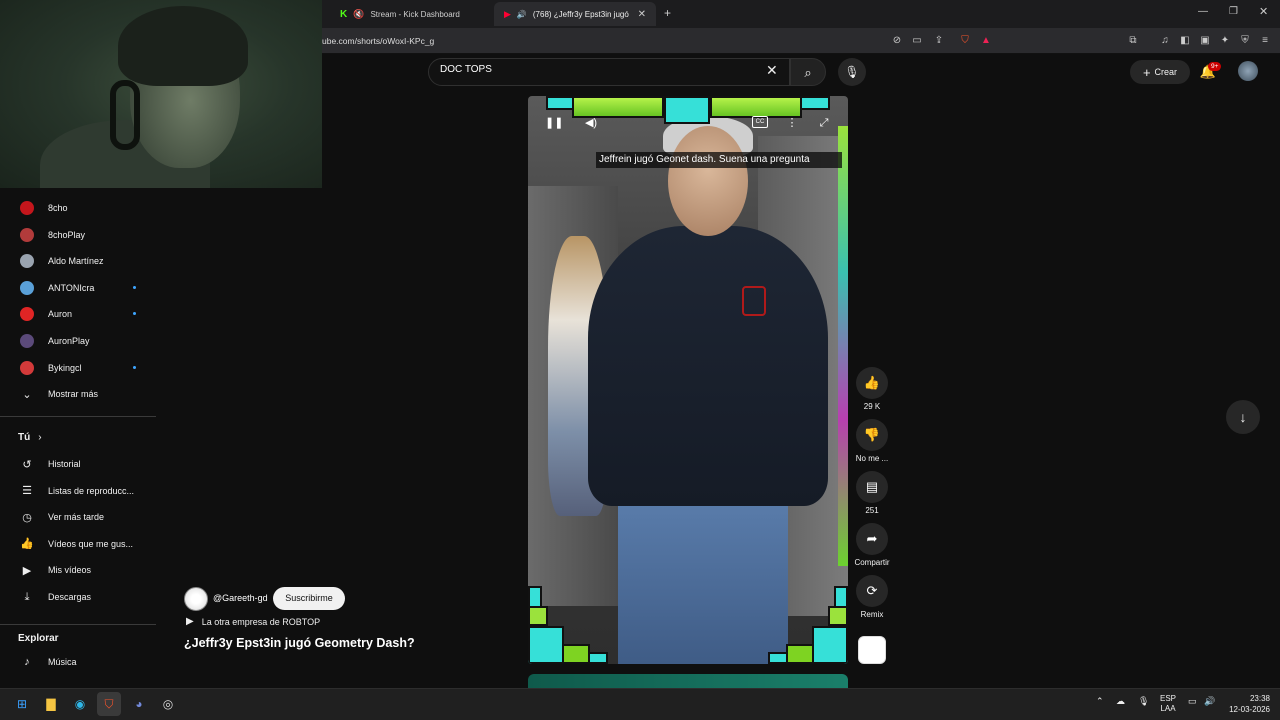 This screenshot has height=720, width=1280. What do you see at coordinates (1263, 11) in the screenshot?
I see `close-window-icon: ✕` at bounding box center [1263, 11].